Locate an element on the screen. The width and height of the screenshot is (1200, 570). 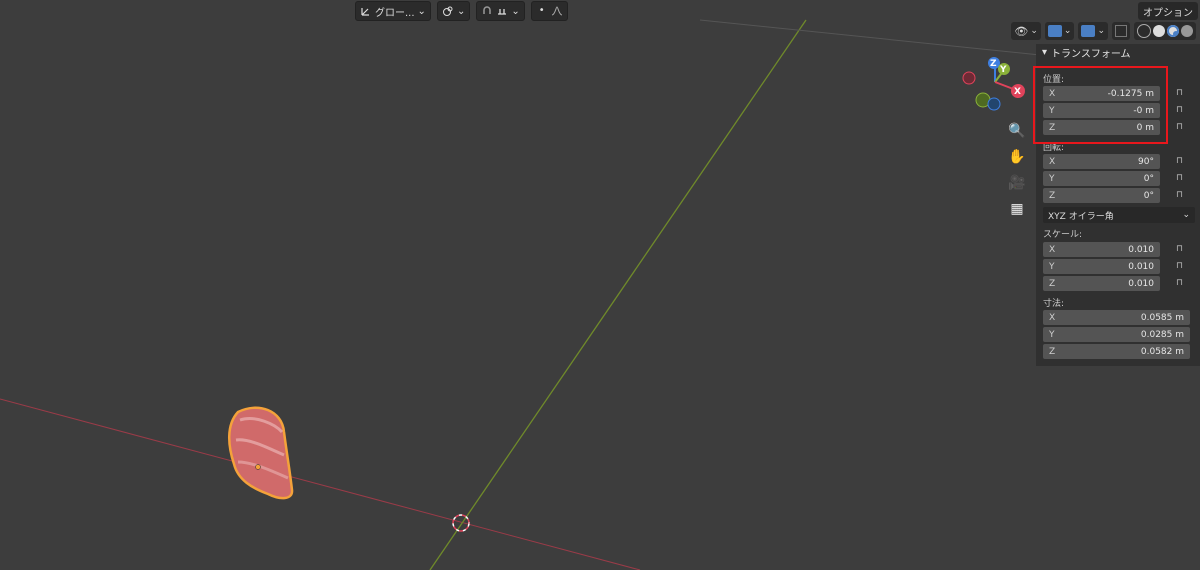
snap-increment-icon is located at coordinates (502, 12).